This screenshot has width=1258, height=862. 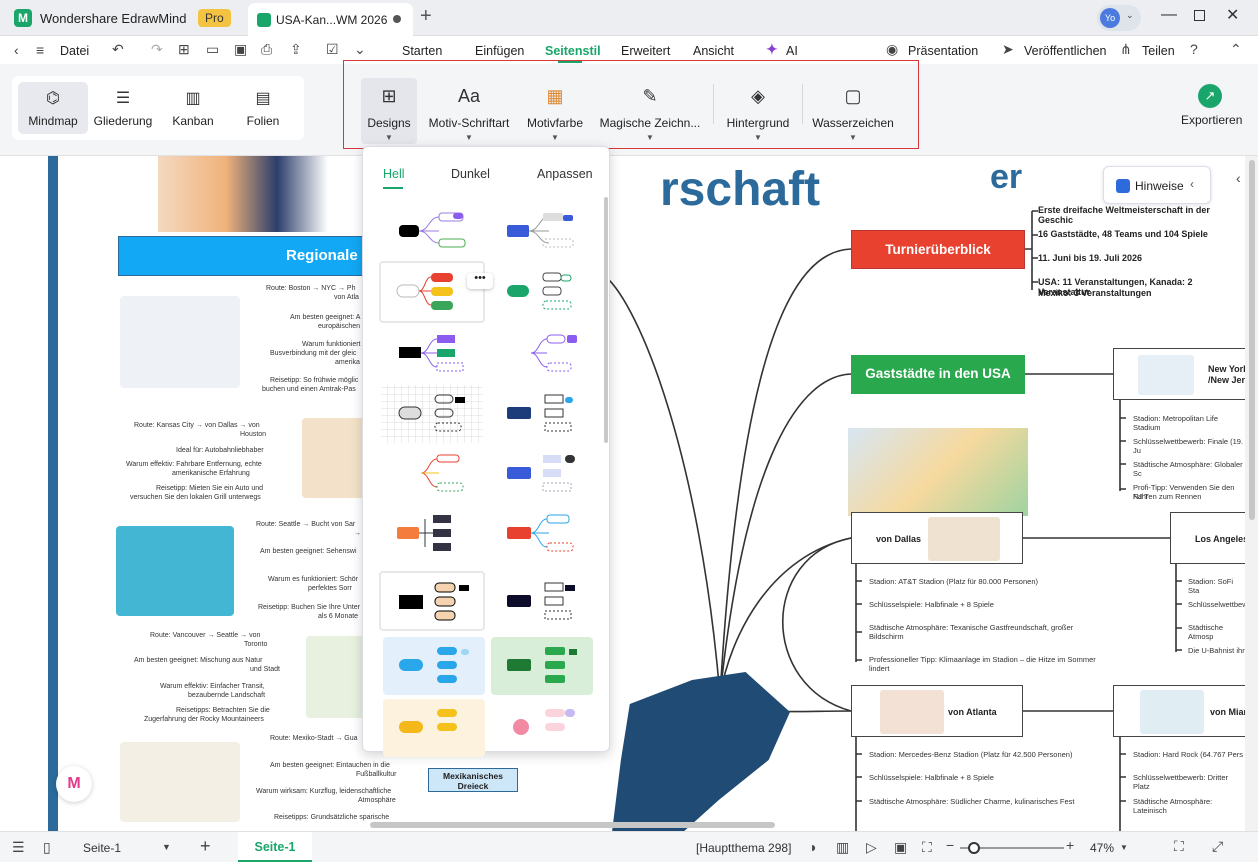 I want to click on menu-datei: Datei, so click(x=74, y=51).